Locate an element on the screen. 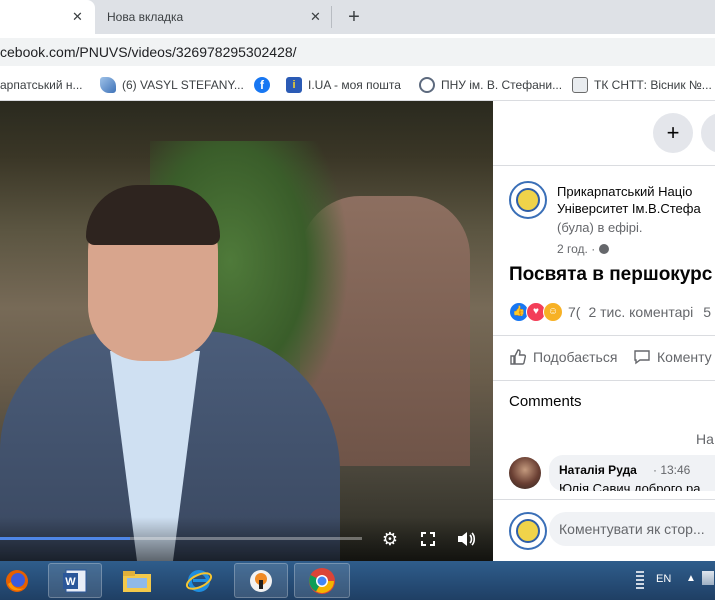 The height and width of the screenshot is (600, 715). university-icon is located at coordinates (427, 85).